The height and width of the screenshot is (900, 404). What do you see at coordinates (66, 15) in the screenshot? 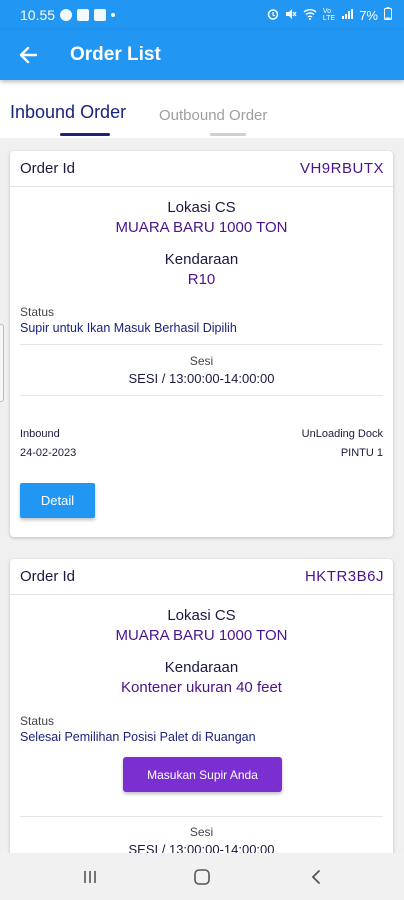
I see `whatsapp-icon` at bounding box center [66, 15].